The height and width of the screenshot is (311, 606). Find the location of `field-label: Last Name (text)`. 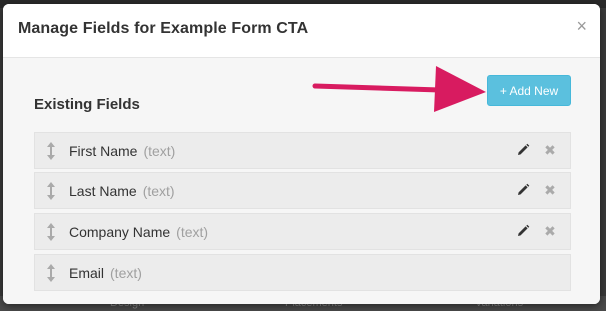

field-label: Last Name (text) is located at coordinates (122, 191).